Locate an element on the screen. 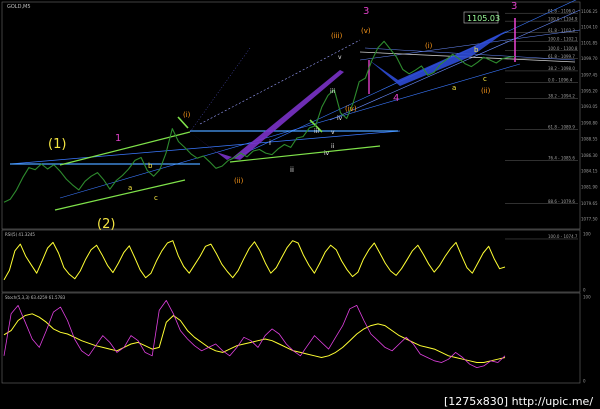  stoch-label: Stoch(5,3,3) 63.4259 61.5783 is located at coordinates (35, 297).